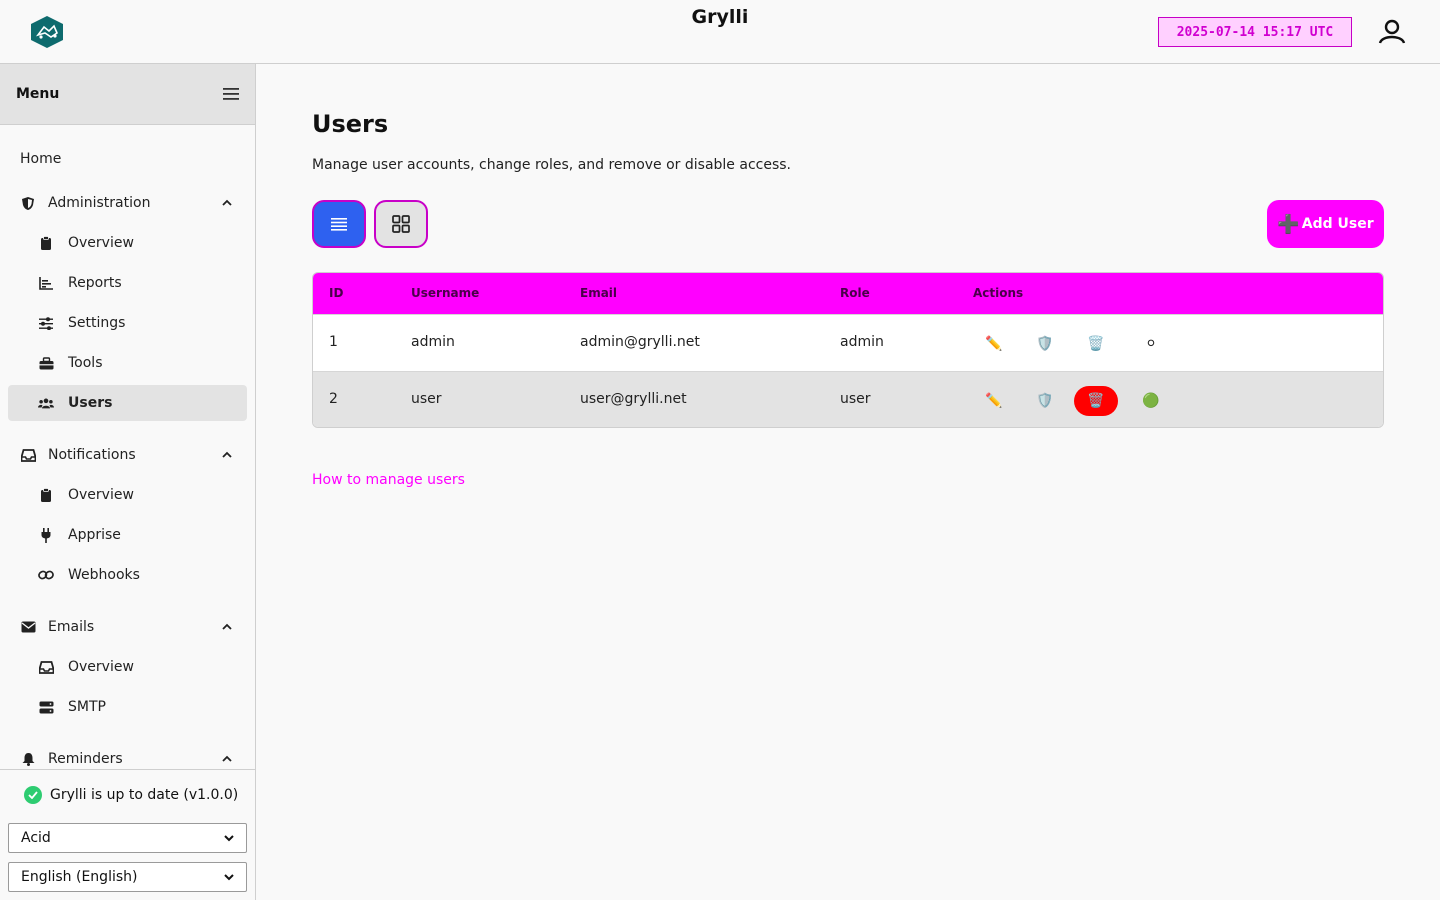 This screenshot has width=1440, height=900. I want to click on theme-select: Acid, so click(127, 838).